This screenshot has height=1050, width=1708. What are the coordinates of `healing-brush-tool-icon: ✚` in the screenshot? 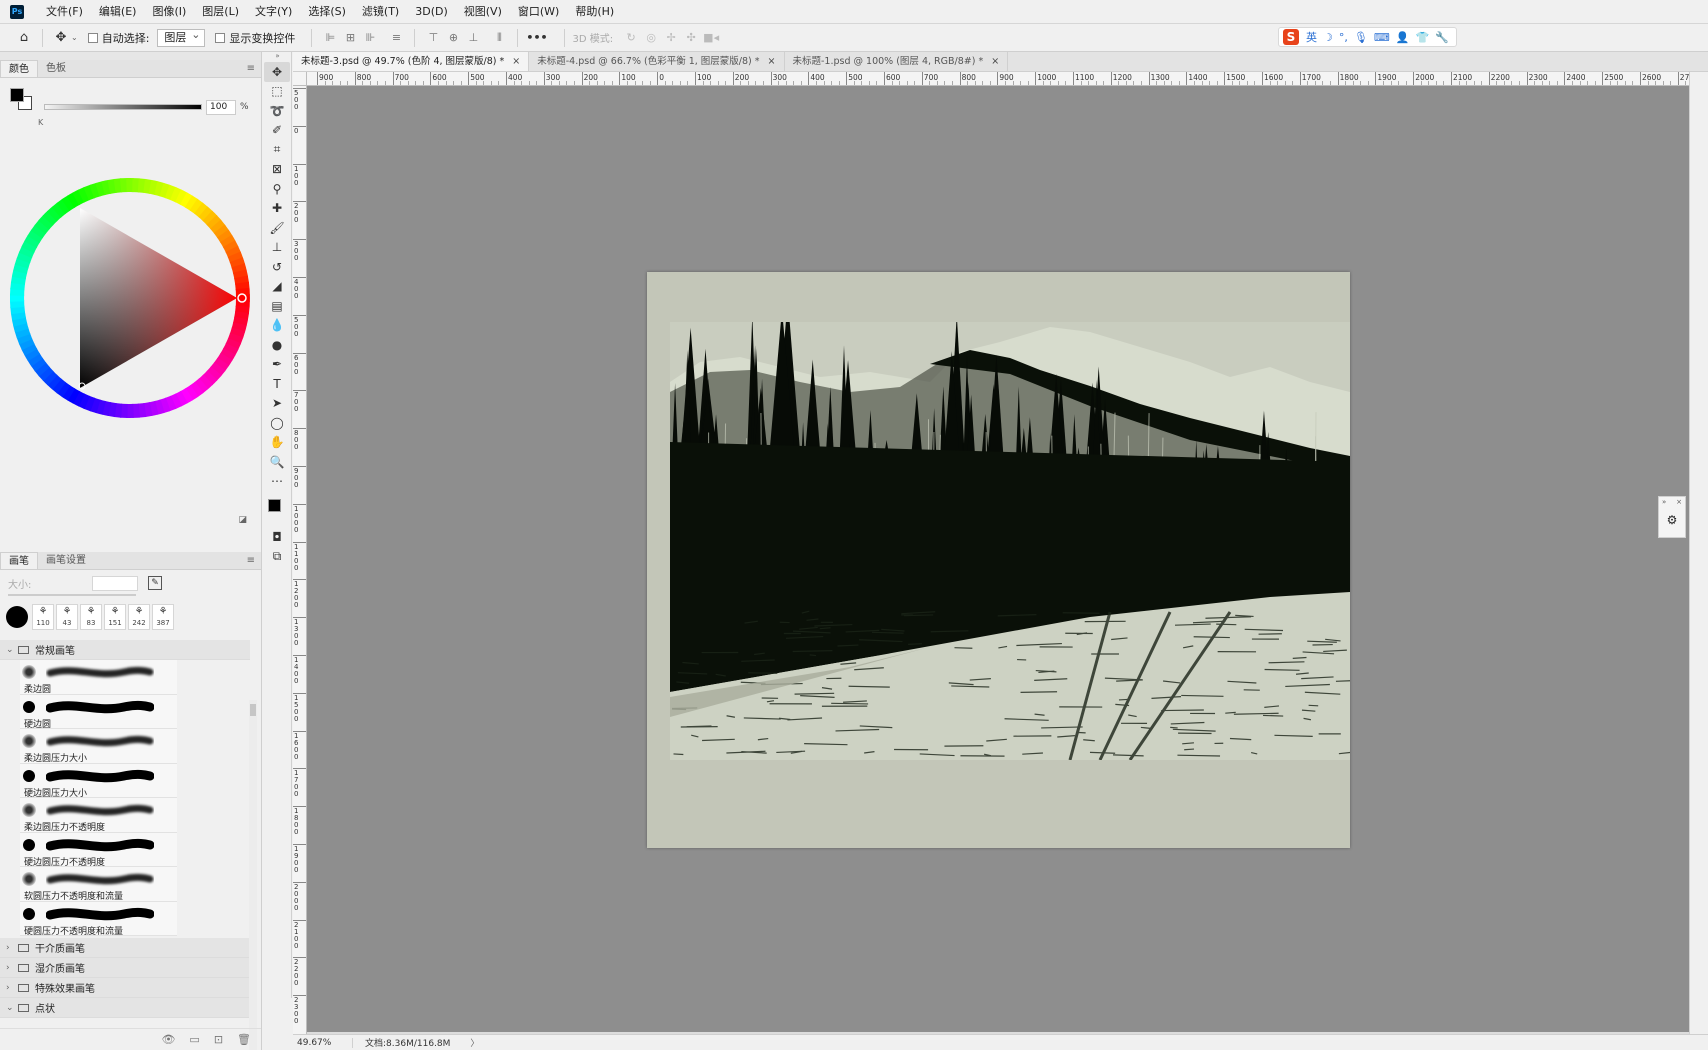 It's located at (277, 209).